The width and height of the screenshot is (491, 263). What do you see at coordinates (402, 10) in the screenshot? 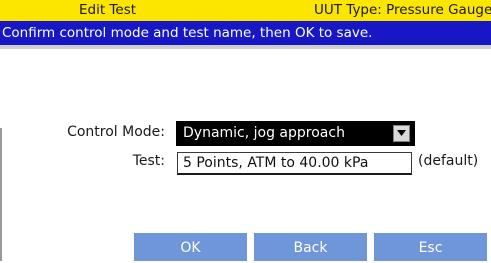
I see `uut-type-label: UUT Type: Pressure Gauge` at bounding box center [402, 10].